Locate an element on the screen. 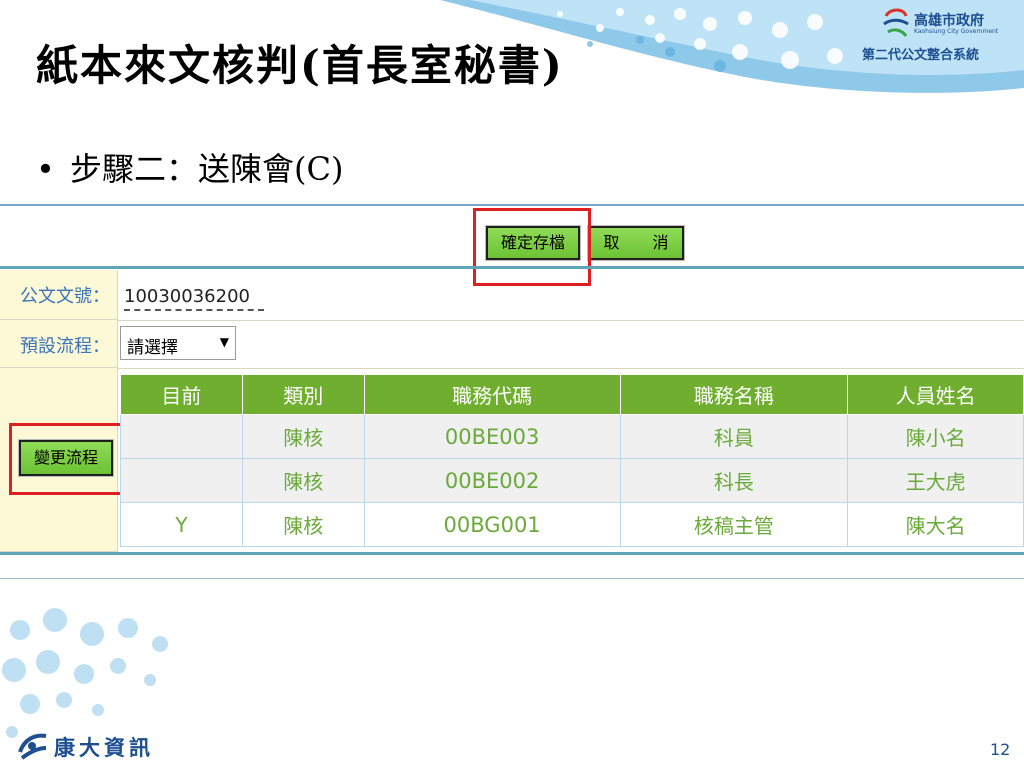 Image resolution: width=1024 pixels, height=768 pixels. change-flow-button-highlight is located at coordinates (66, 459).